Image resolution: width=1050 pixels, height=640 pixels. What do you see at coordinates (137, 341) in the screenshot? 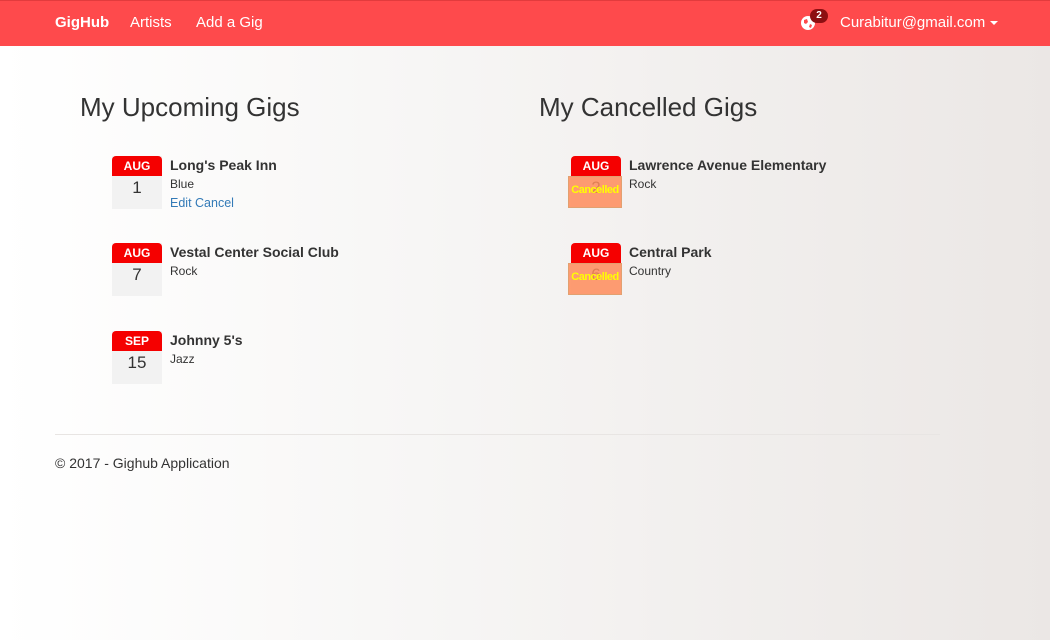
I see `calendar-month: SEP` at bounding box center [137, 341].